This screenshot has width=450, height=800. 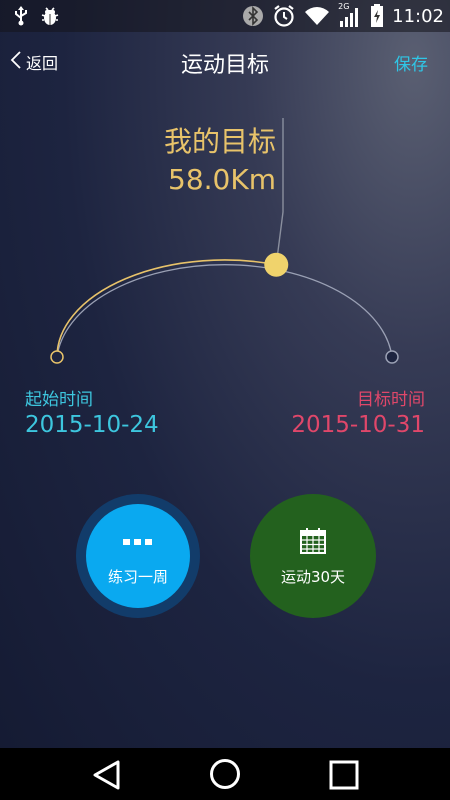 What do you see at coordinates (358, 425) in the screenshot?
I see `target-date-value: 2015-10-31` at bounding box center [358, 425].